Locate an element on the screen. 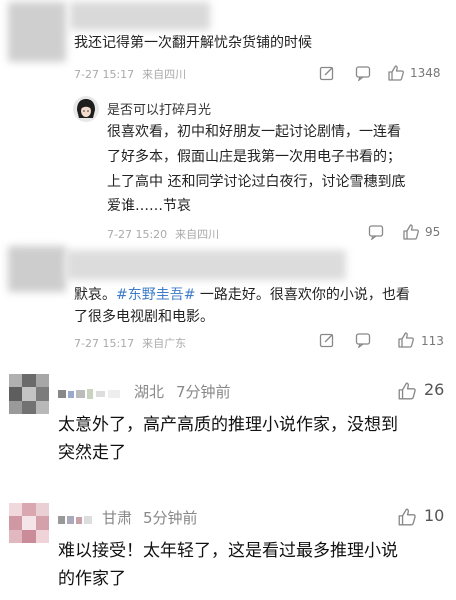  like-count: 1348 is located at coordinates (425, 73).